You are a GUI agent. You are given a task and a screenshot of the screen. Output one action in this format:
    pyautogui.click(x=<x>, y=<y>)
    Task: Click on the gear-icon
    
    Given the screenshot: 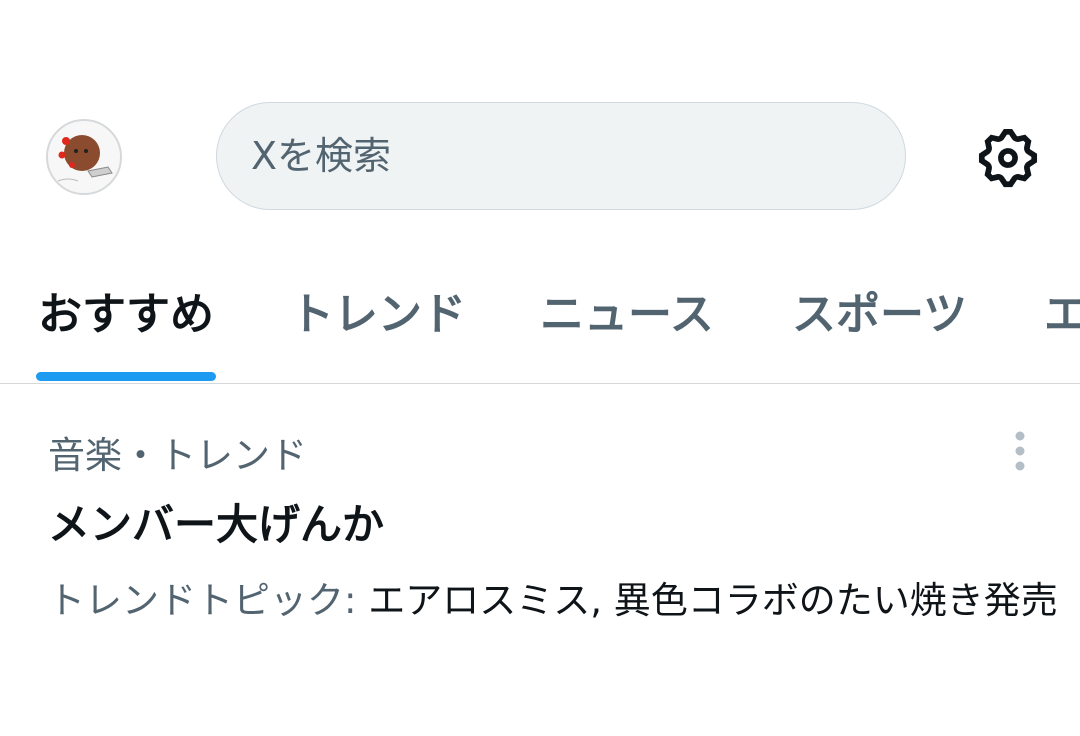 What is the action you would take?
    pyautogui.click(x=1008, y=158)
    